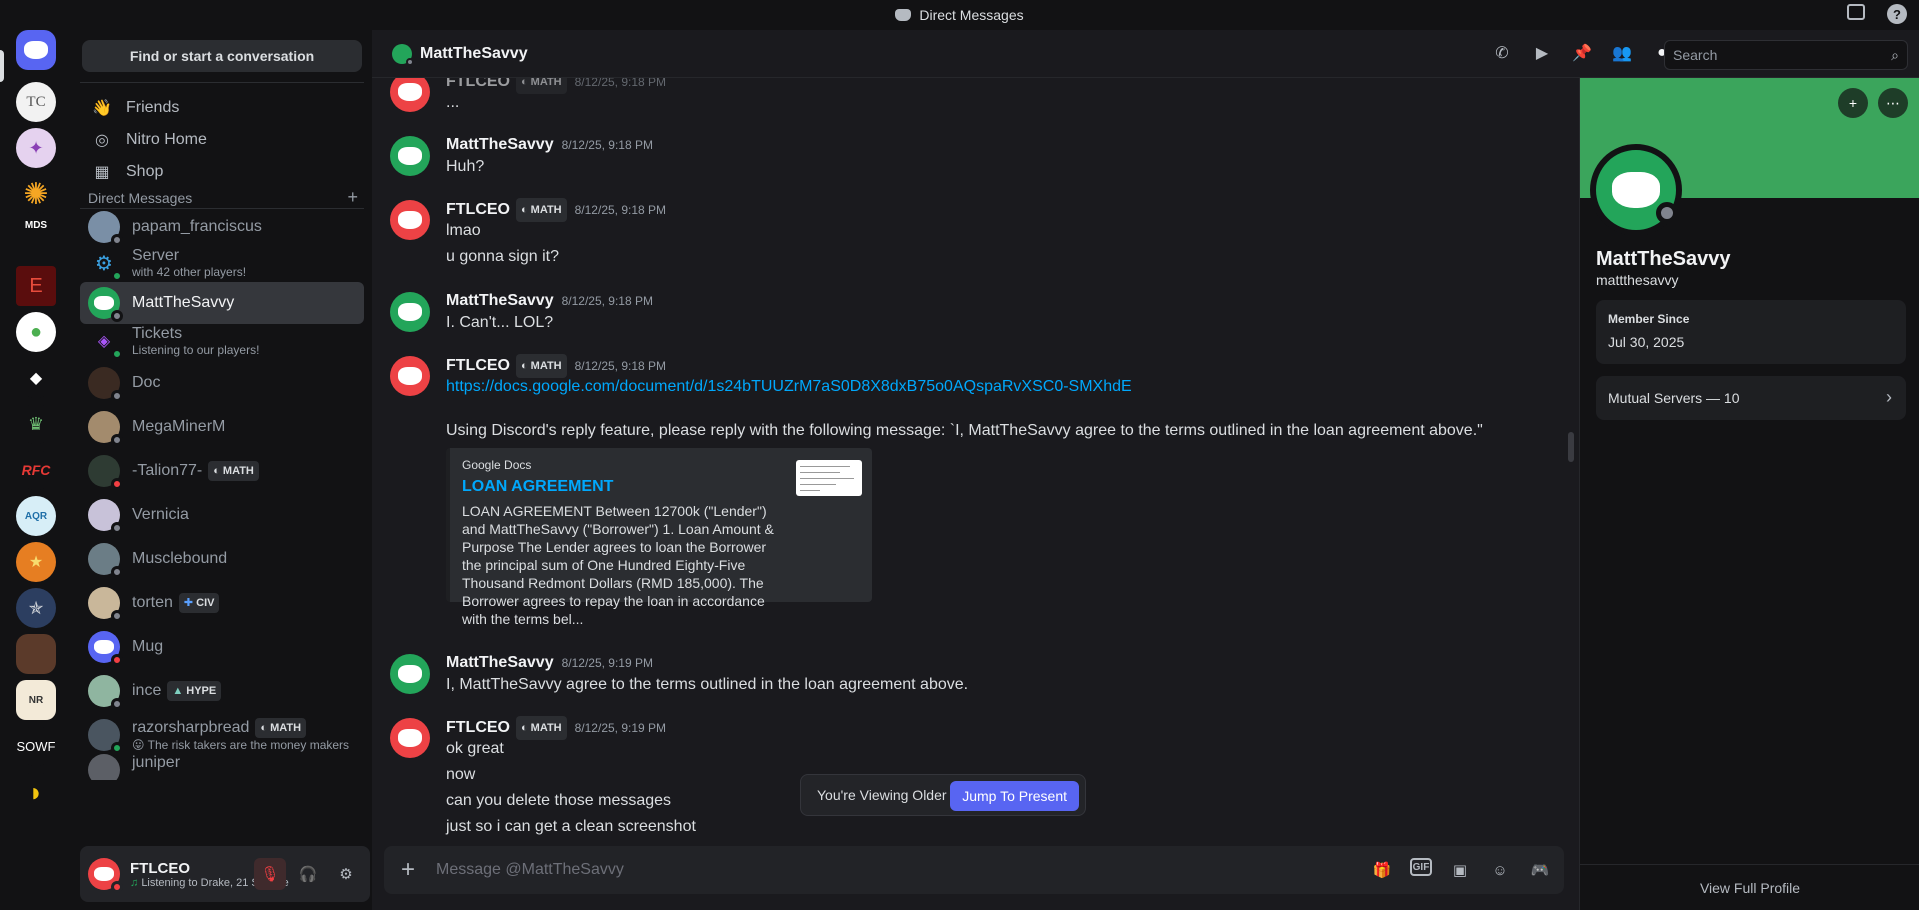 This screenshot has width=1919, height=910. Describe the element at coordinates (1542, 53) in the screenshot. I see `video-call-icon: ▶` at that location.